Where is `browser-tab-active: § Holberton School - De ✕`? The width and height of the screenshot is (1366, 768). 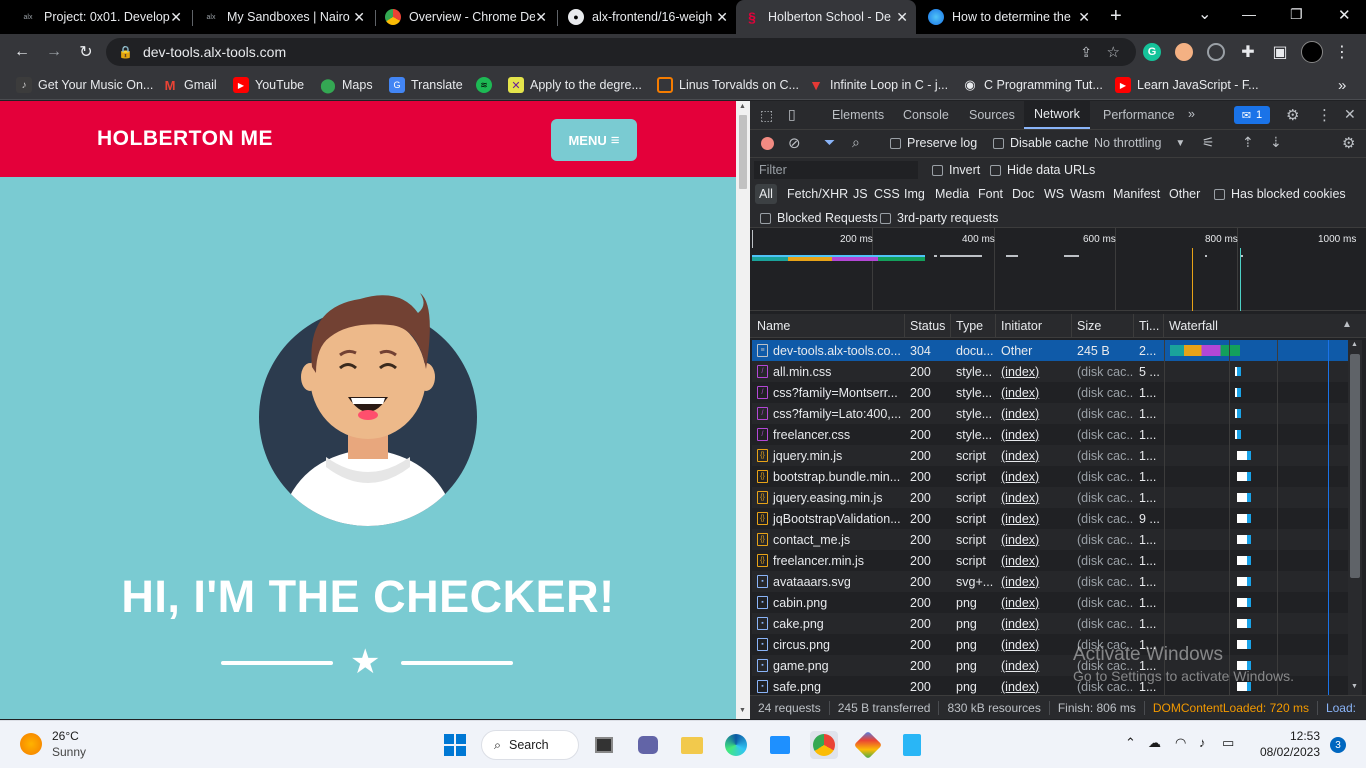
browser-tab-active: § Holberton School - De ✕ is located at coordinates (826, 17).